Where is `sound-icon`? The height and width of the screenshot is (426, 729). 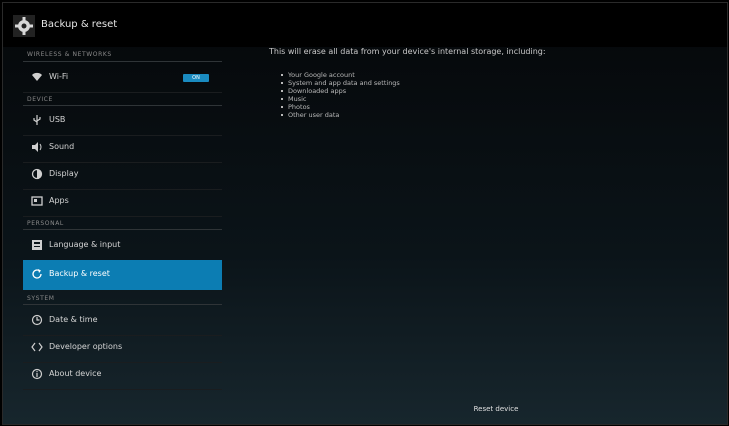 sound-icon is located at coordinates (37, 147).